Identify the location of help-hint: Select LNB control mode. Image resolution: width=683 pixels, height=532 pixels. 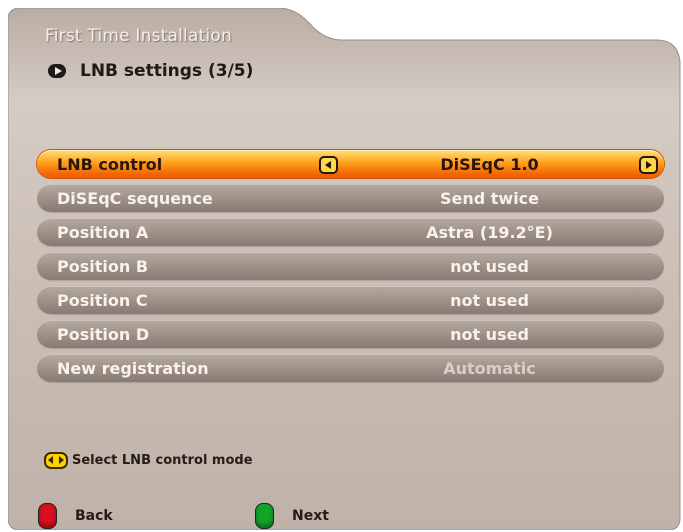
(148, 460).